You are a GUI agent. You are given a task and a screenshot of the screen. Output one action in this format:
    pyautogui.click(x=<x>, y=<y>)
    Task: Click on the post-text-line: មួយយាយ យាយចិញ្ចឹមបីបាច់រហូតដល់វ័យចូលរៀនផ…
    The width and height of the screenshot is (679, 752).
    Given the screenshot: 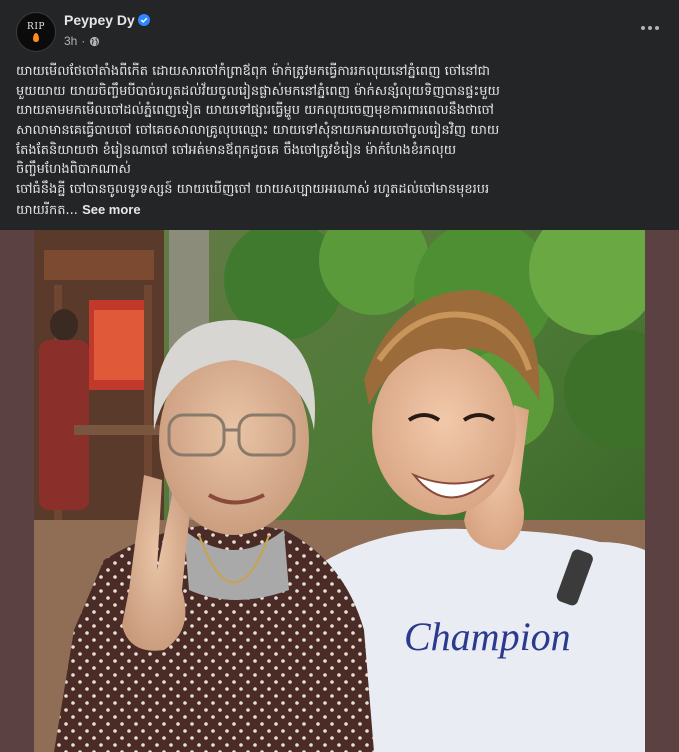 What is the action you would take?
    pyautogui.click(x=258, y=91)
    